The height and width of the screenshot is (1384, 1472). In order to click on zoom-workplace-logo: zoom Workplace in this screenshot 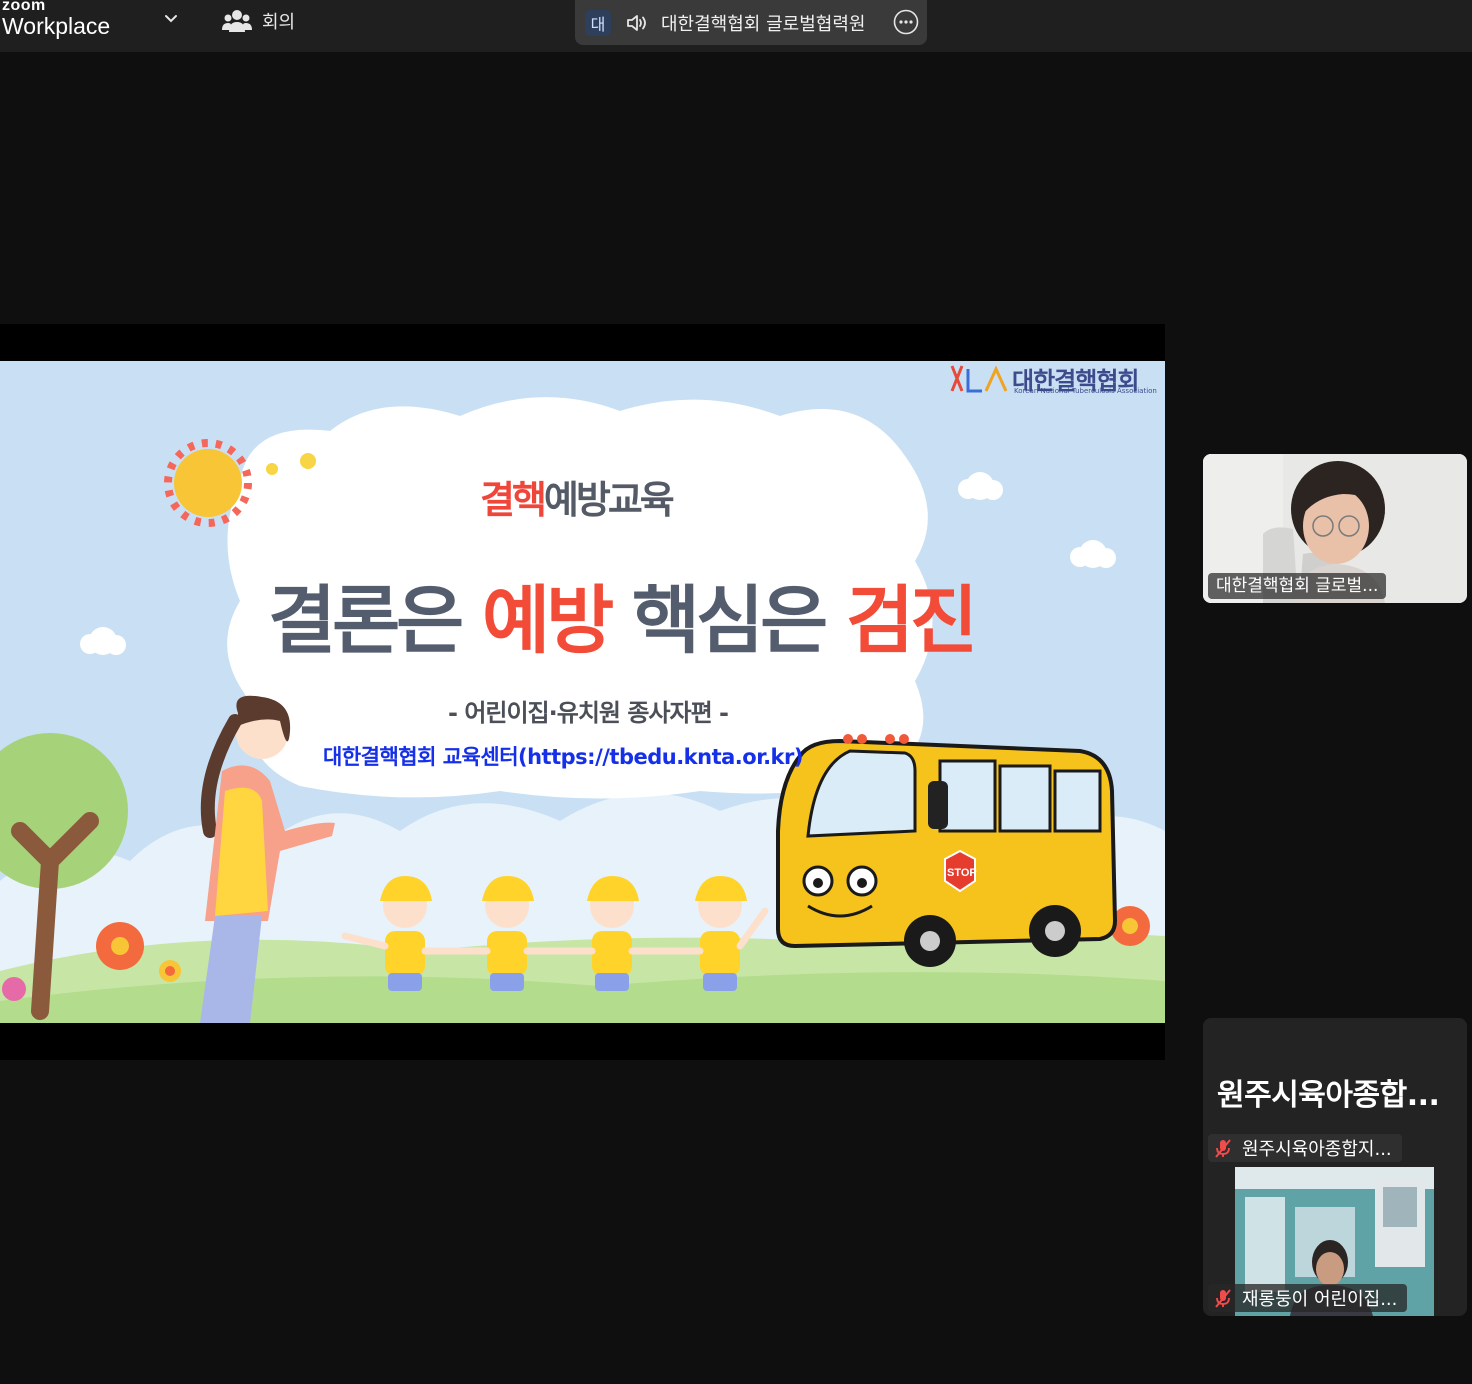, I will do `click(56, 19)`.